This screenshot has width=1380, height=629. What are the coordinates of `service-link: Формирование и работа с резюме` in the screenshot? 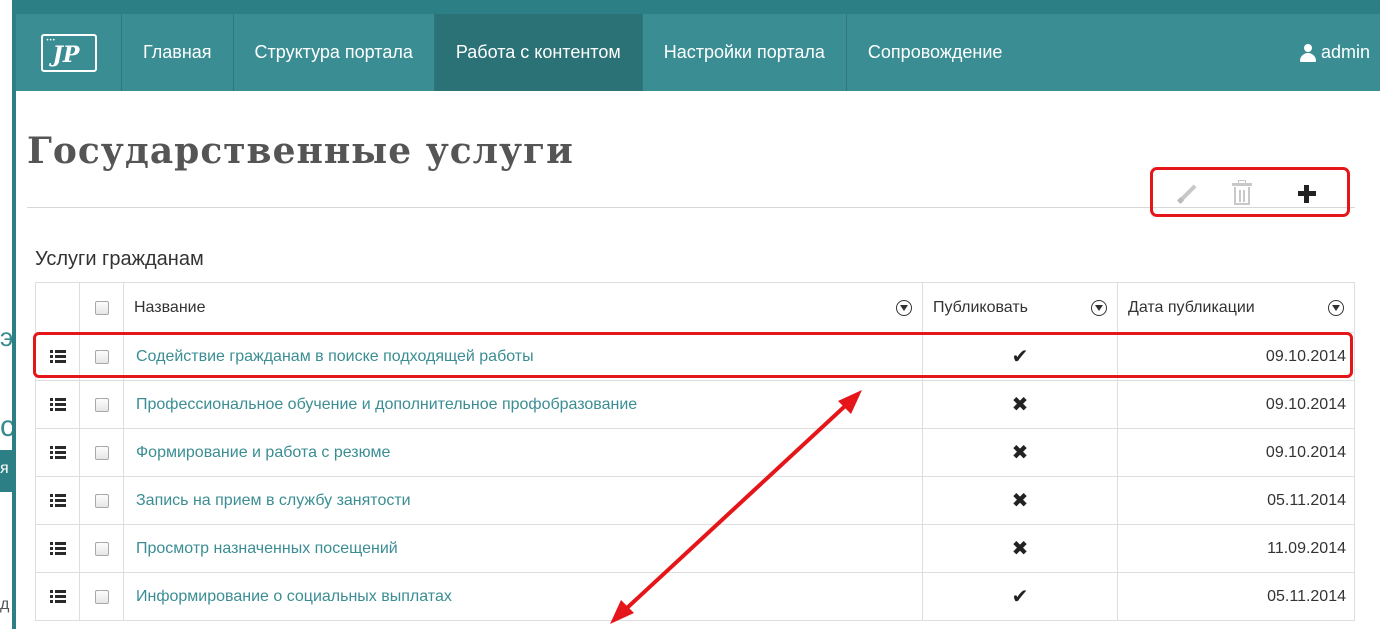 It's located at (263, 452).